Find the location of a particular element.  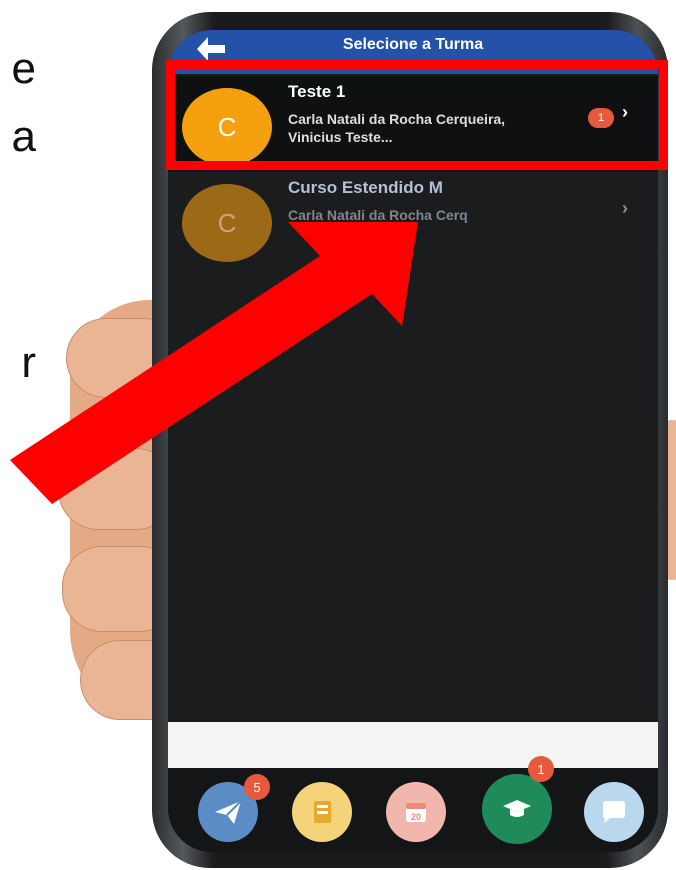

calendar-day-label: 20 is located at coordinates (416, 817).